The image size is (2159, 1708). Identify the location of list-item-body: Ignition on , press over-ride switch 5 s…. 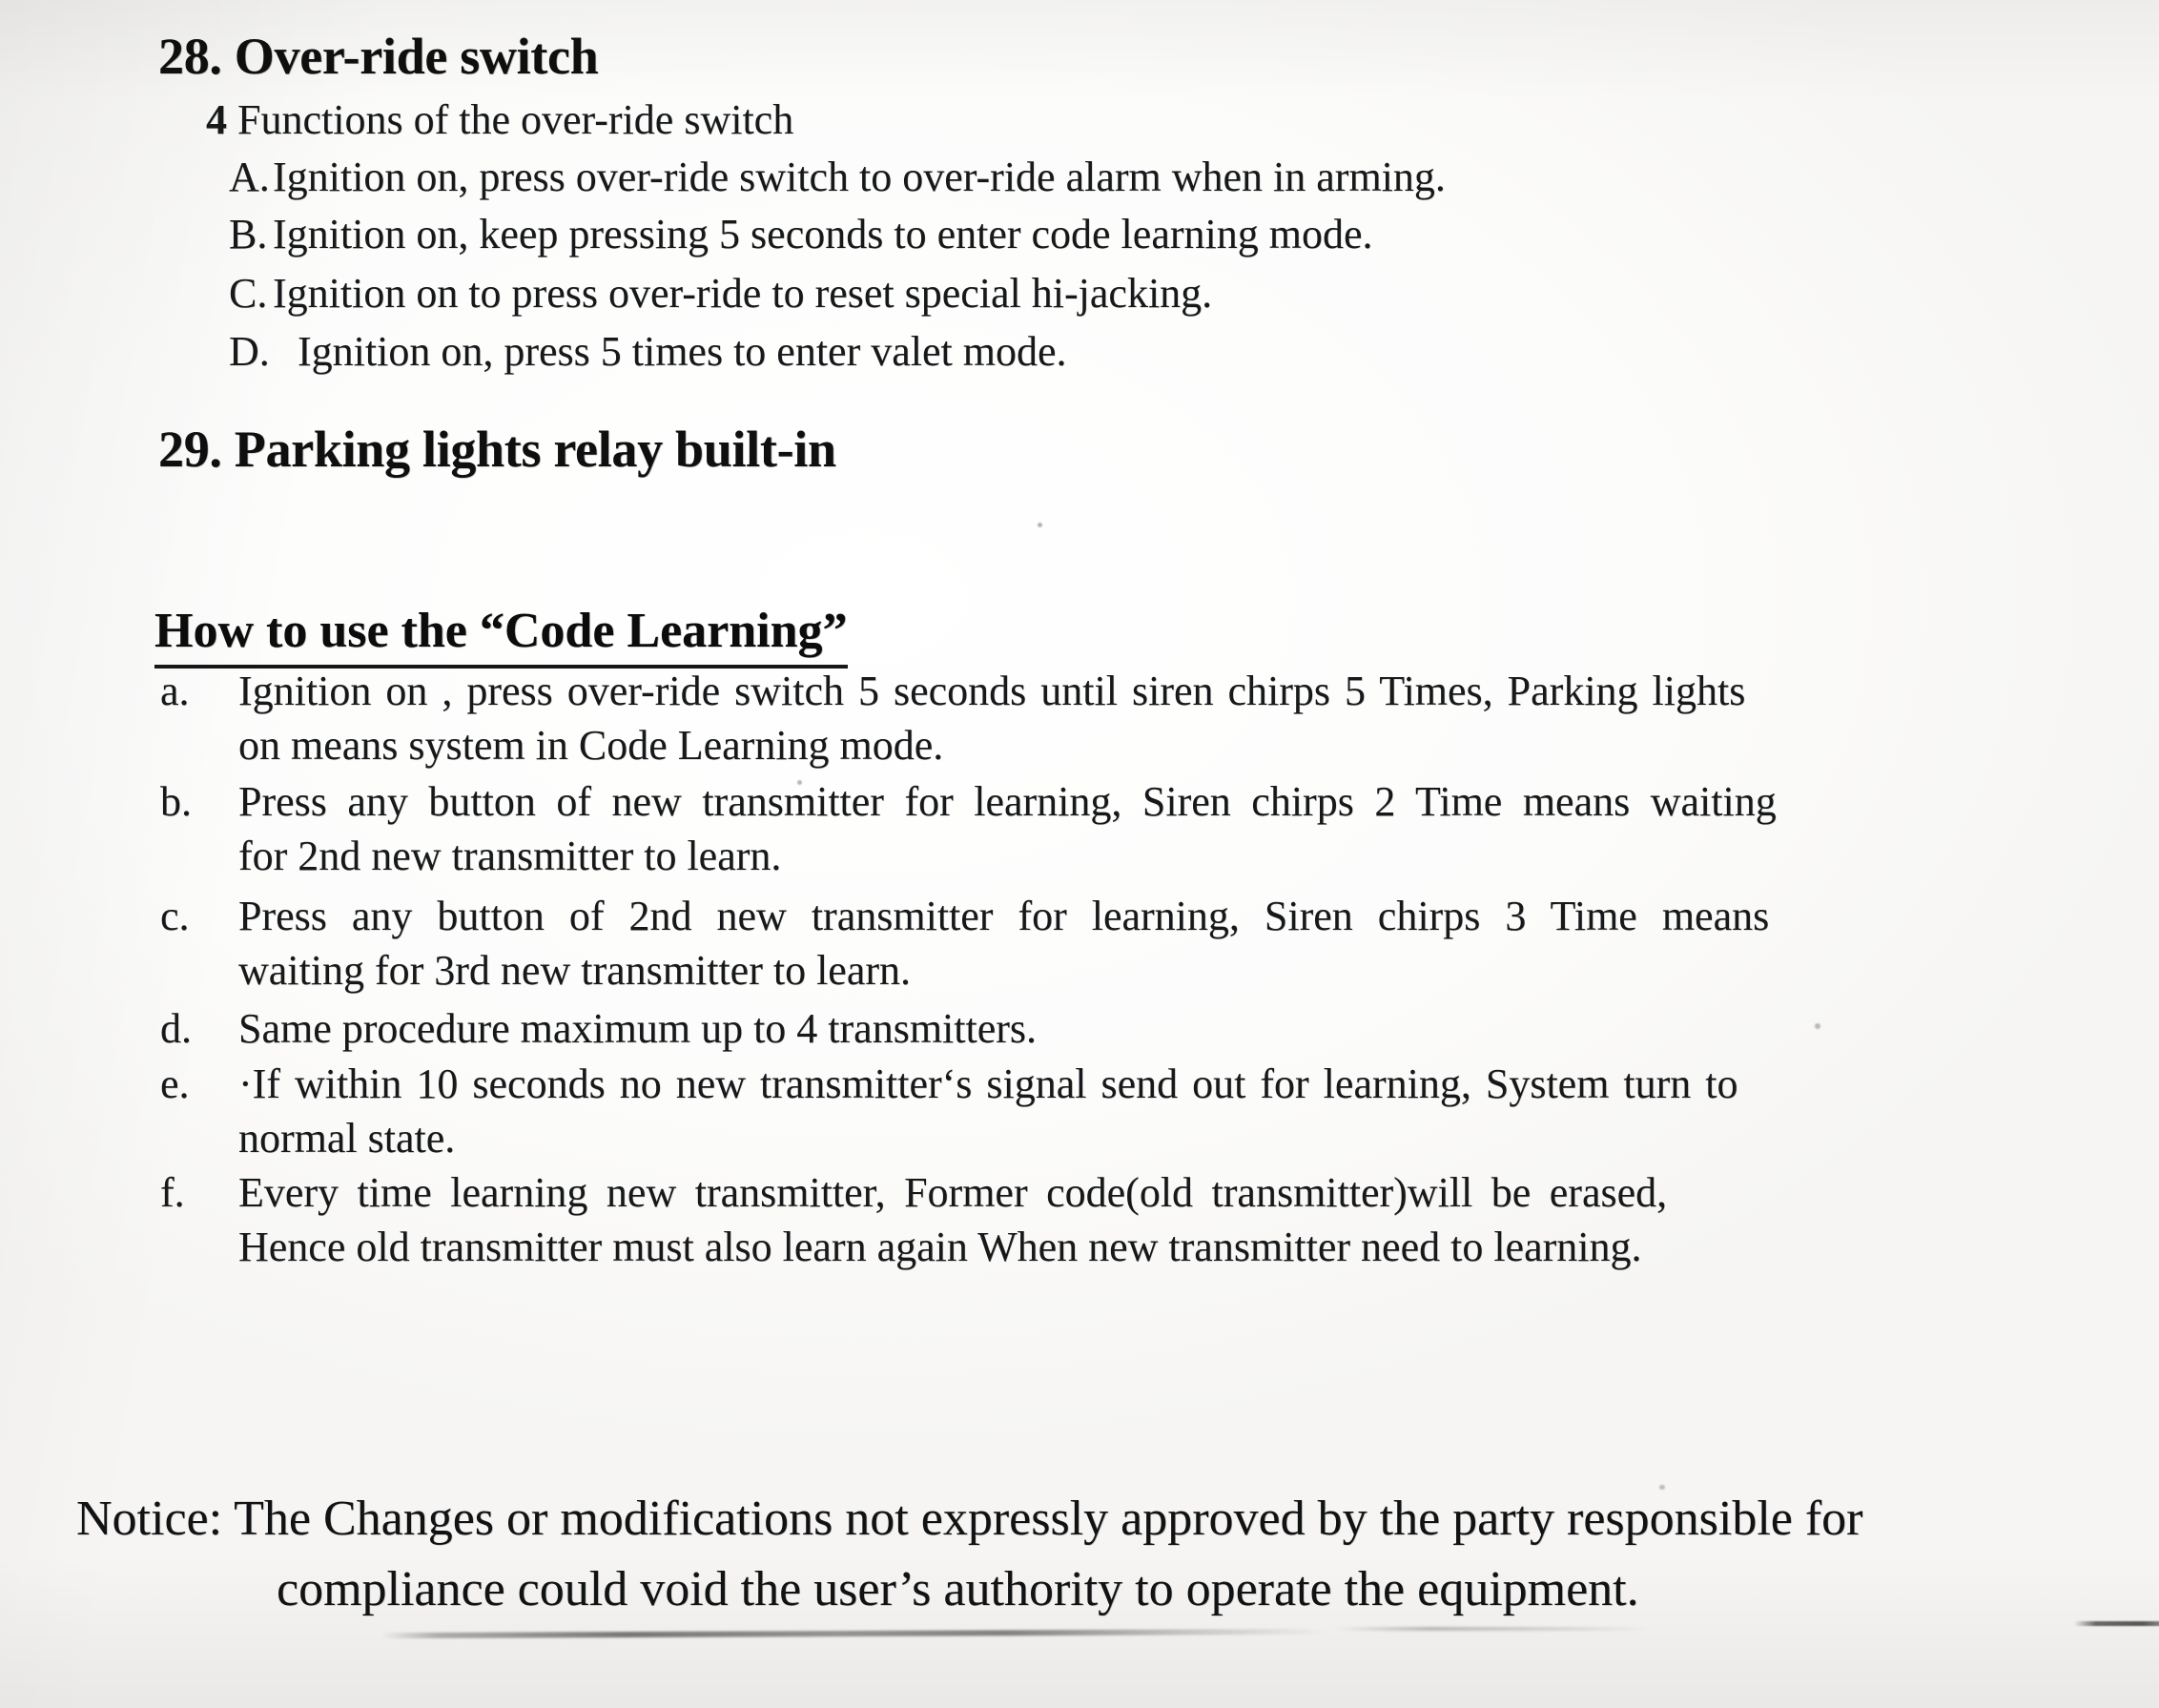
(1112, 718).